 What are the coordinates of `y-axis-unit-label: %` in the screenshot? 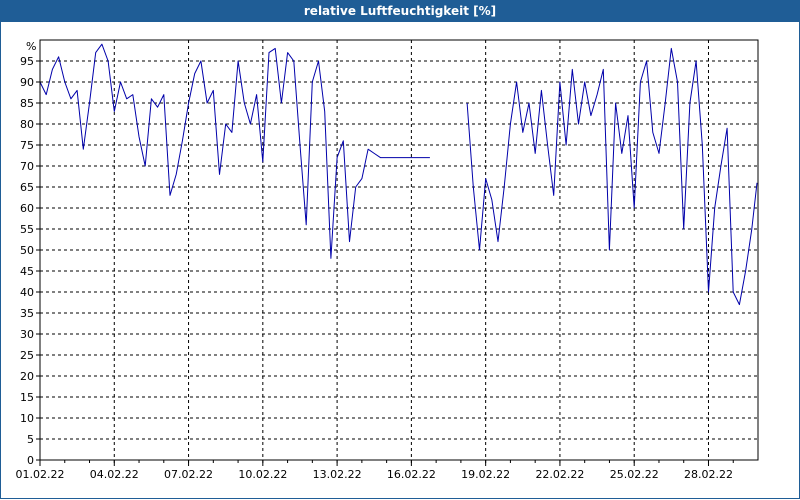 It's located at (31, 46).